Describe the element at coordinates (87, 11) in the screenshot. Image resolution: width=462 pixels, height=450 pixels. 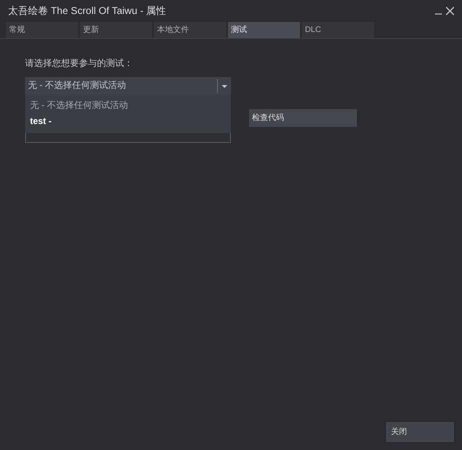
I see `window-title: 太吾绘卷 The Scroll Of Taiwu - 属性` at that location.